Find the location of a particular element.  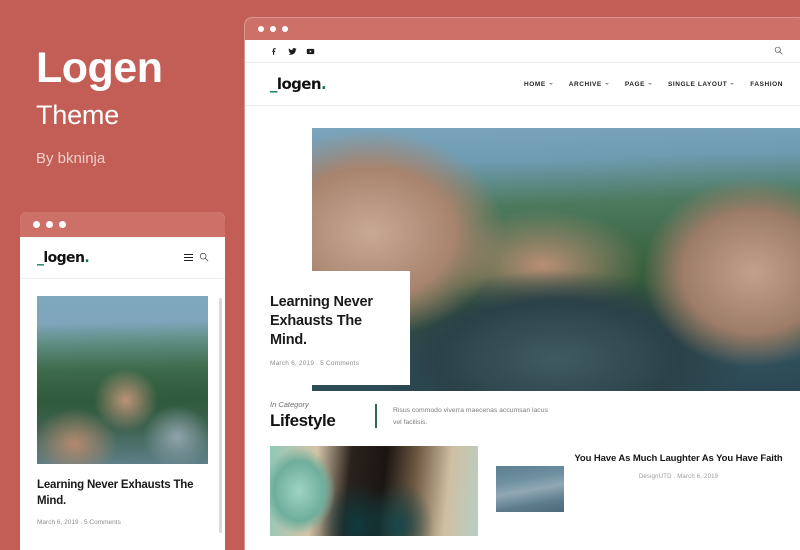

hero-title: Learning Never Exhausts The Mind. is located at coordinates (331, 321).